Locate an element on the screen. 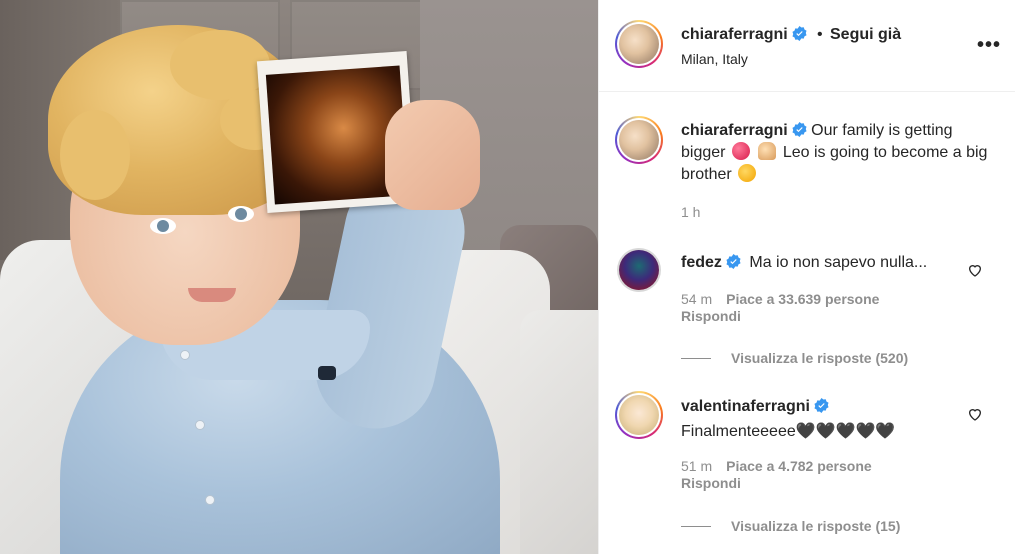  comment-meta-1: 54 m Piace a 33.639 persone is located at coordinates (780, 299).